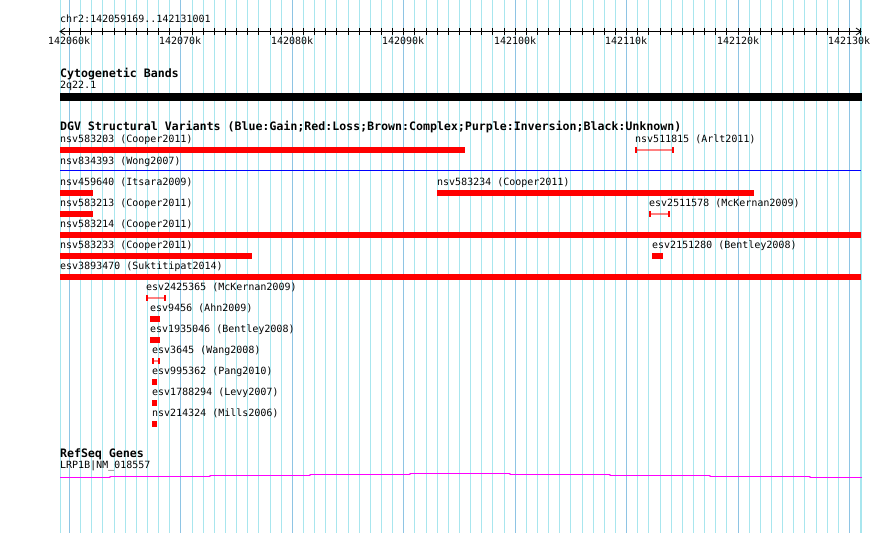 This screenshot has height=533, width=890. What do you see at coordinates (78, 85) in the screenshot?
I see `band-label: 2q22.1` at bounding box center [78, 85].